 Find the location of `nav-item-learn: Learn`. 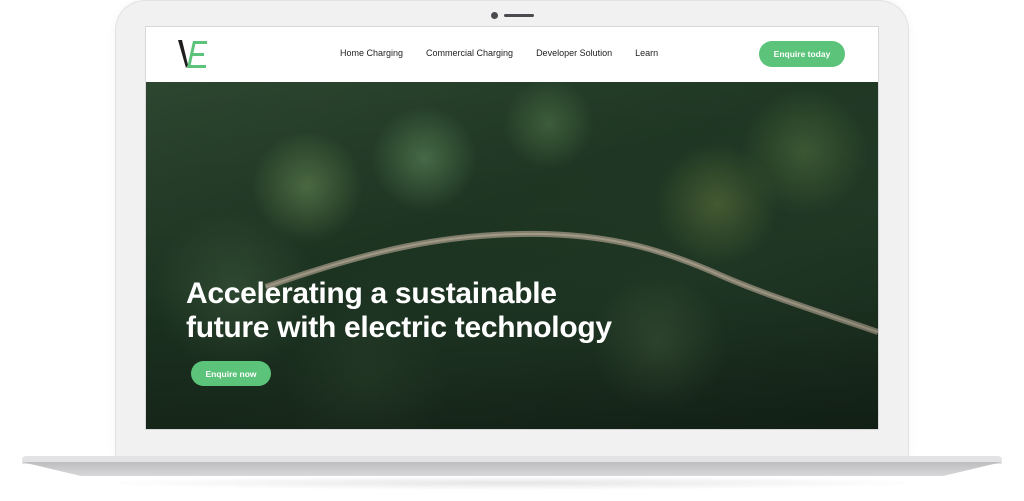

nav-item-learn: Learn is located at coordinates (646, 53).